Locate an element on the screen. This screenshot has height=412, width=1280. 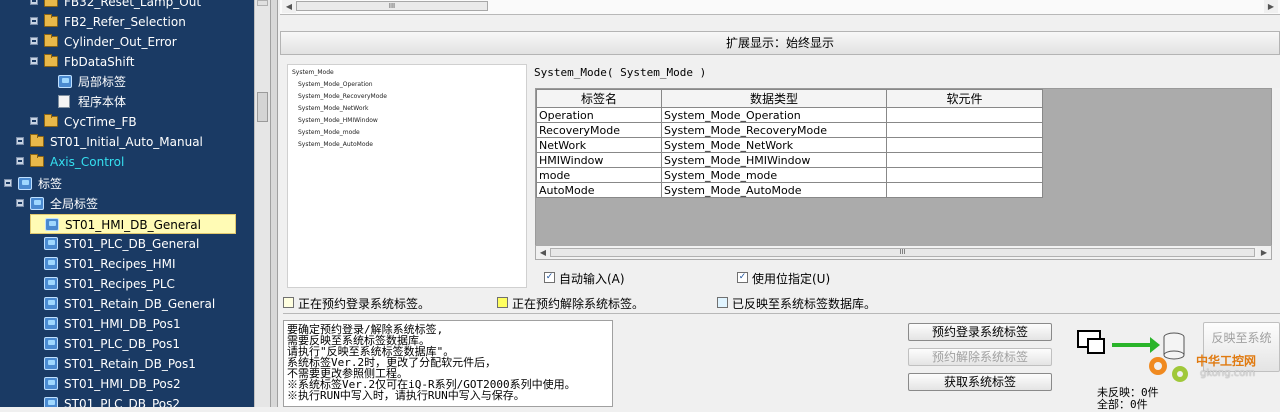
tree-item-label: ST01_HMI_DB_General is located at coordinates (133, 225).